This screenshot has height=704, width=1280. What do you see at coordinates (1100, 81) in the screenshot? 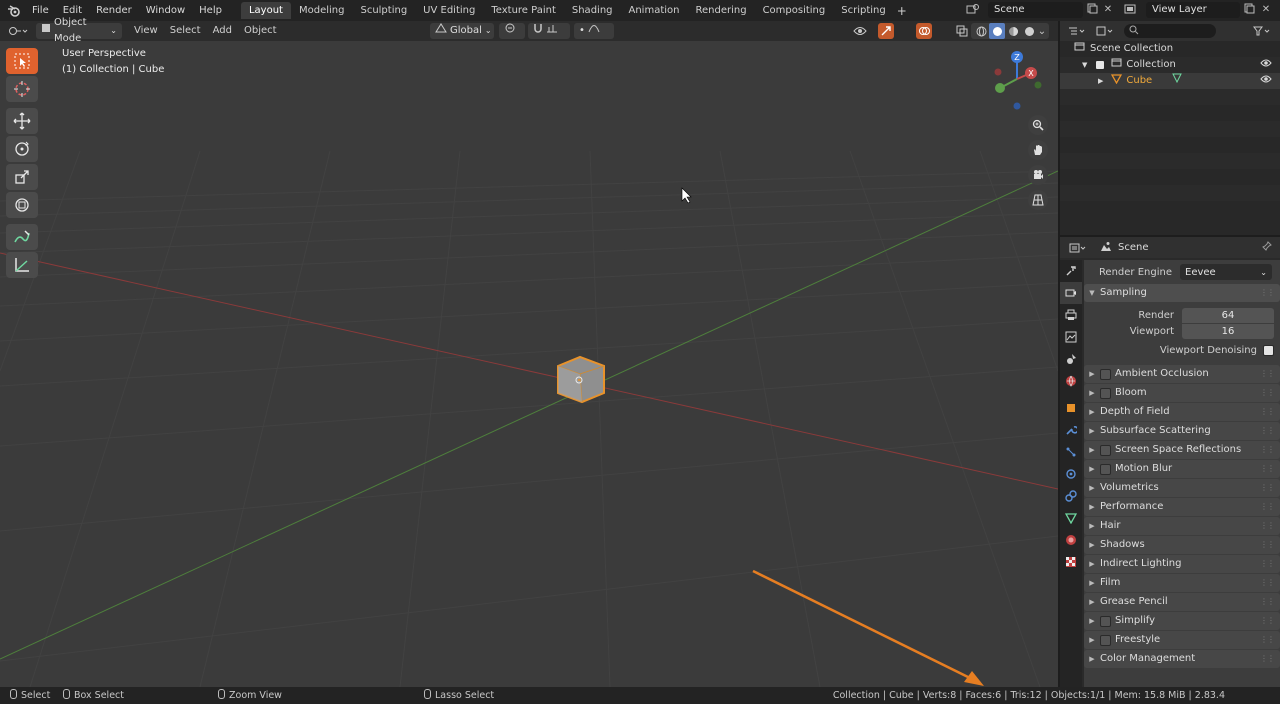
I see `expand-triangle-icon: ▶` at bounding box center [1100, 81].